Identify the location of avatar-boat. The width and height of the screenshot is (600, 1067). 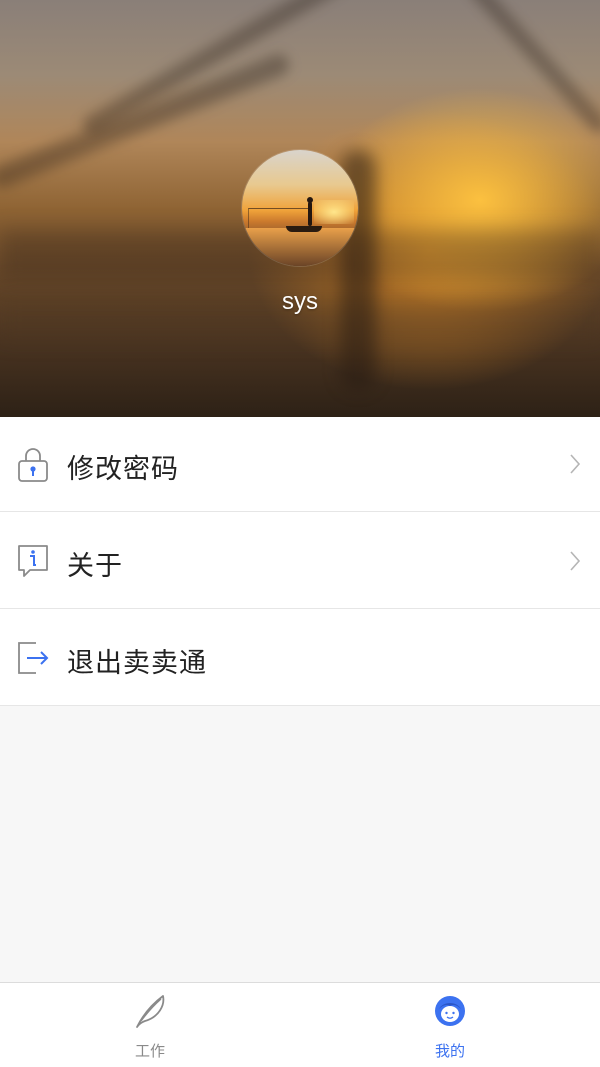
(304, 229).